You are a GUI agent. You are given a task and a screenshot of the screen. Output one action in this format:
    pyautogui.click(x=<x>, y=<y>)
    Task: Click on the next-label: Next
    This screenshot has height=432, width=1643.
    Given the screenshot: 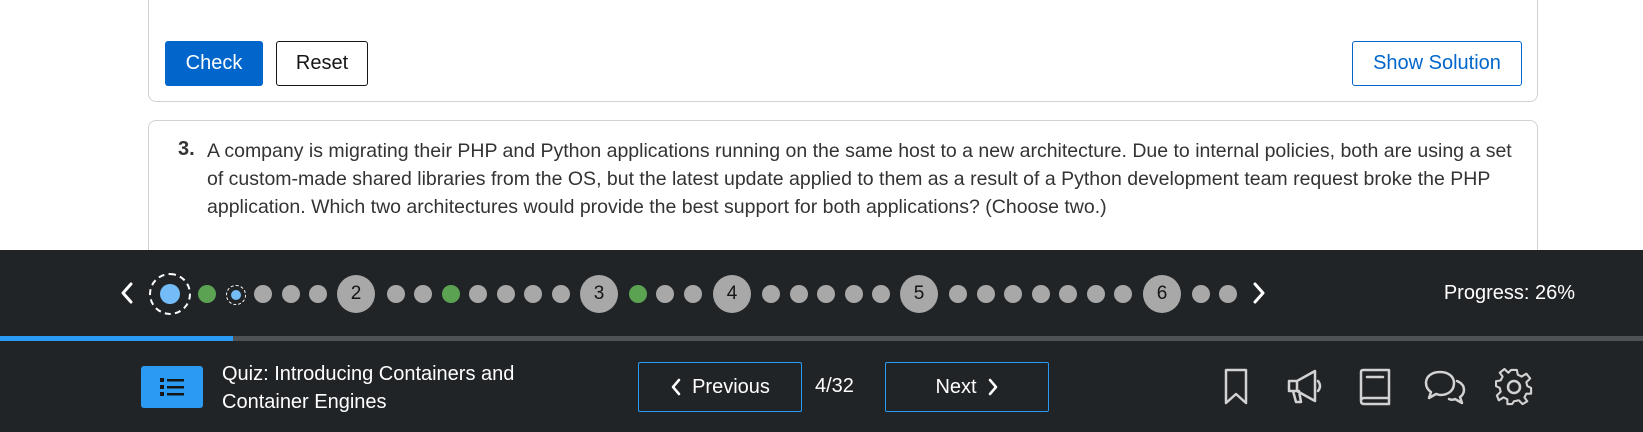 What is the action you would take?
    pyautogui.click(x=956, y=386)
    